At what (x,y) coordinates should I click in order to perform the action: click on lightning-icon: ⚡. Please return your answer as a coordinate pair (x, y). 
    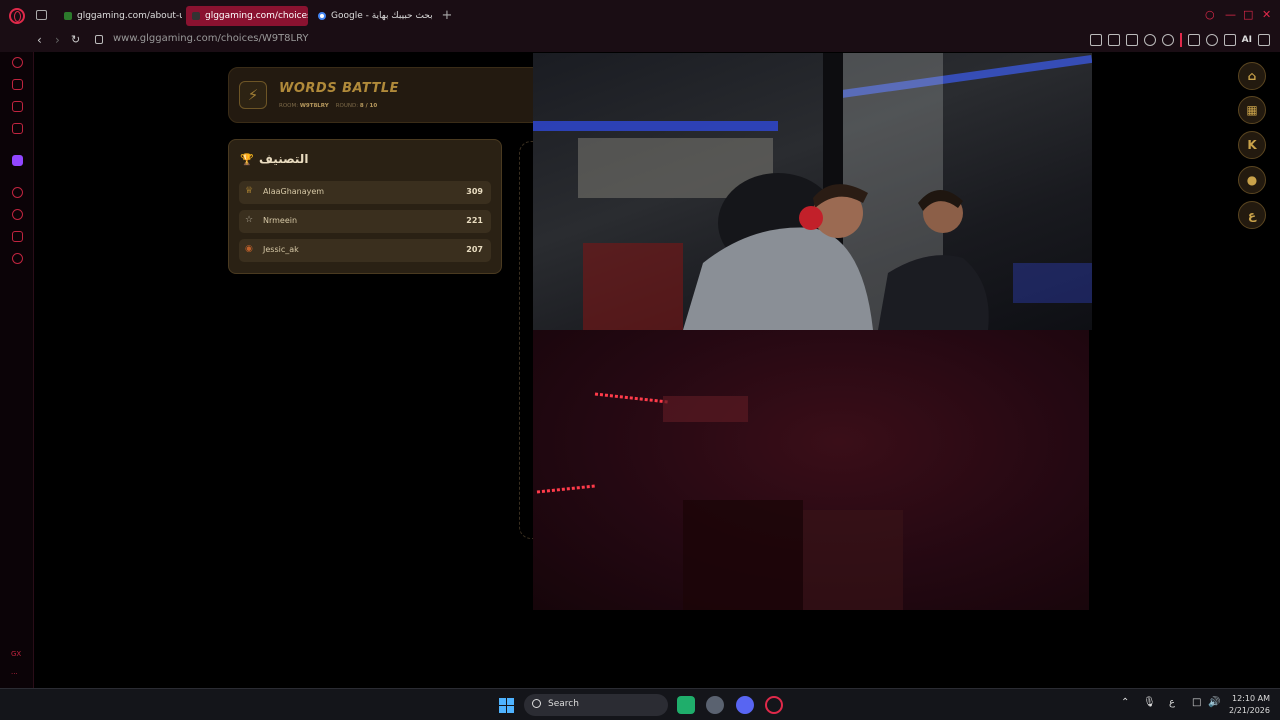
    Looking at the image, I should click on (253, 95).